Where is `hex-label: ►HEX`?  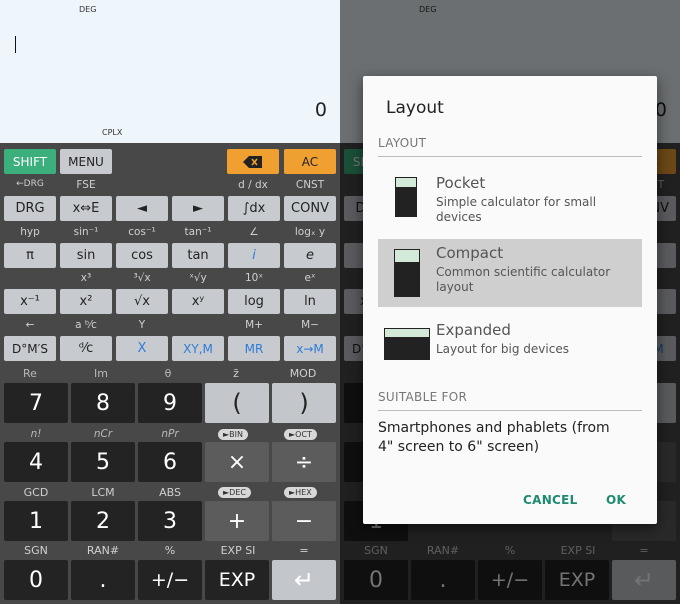
hex-label: ►HEX is located at coordinates (300, 492).